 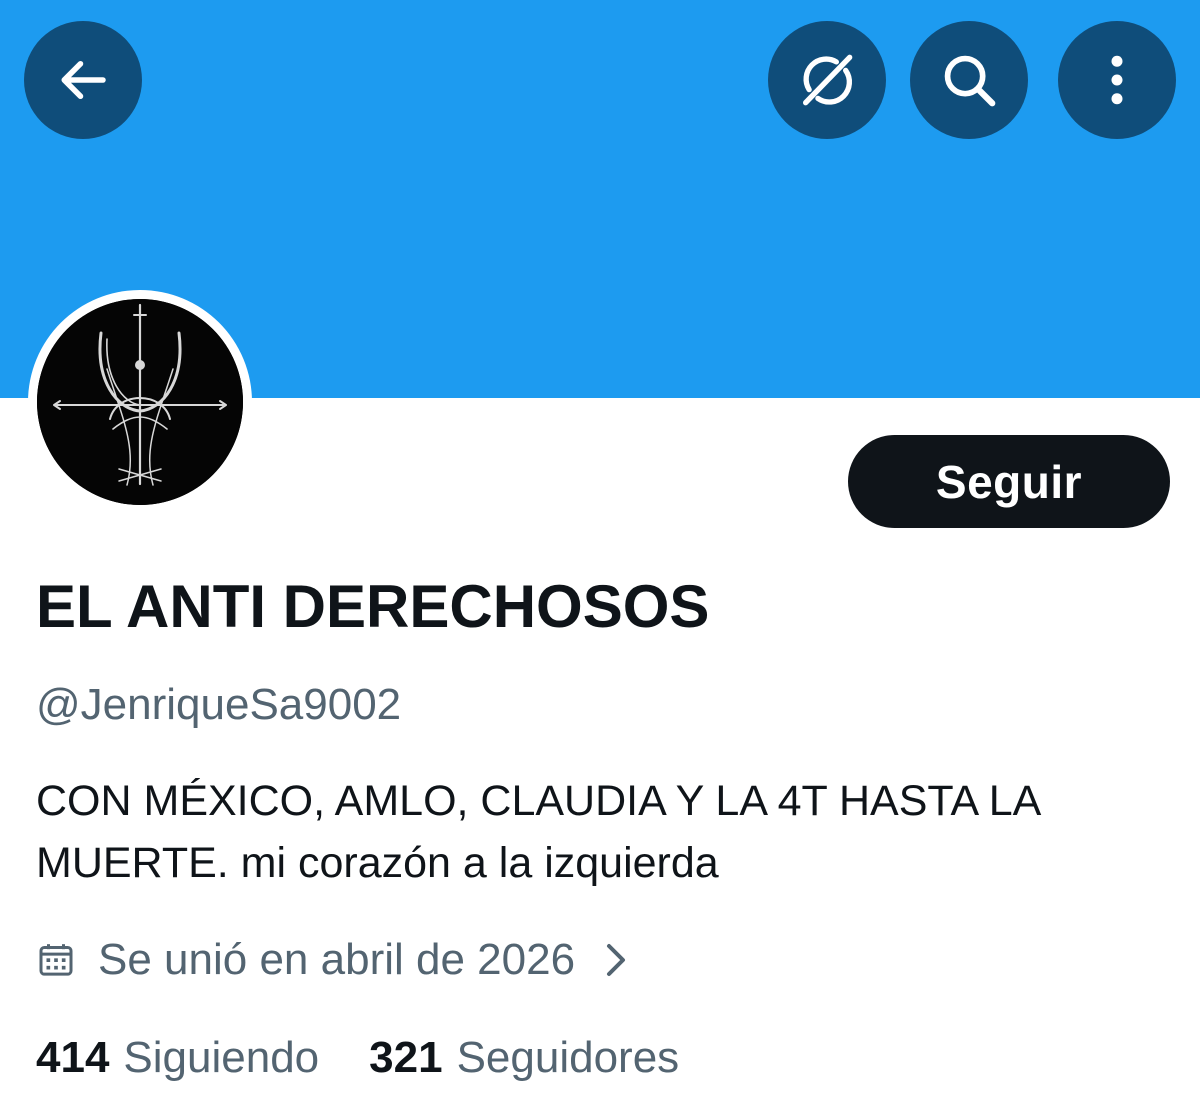 I want to click on profile-handle: @JenriqueSa9002, so click(x=219, y=704).